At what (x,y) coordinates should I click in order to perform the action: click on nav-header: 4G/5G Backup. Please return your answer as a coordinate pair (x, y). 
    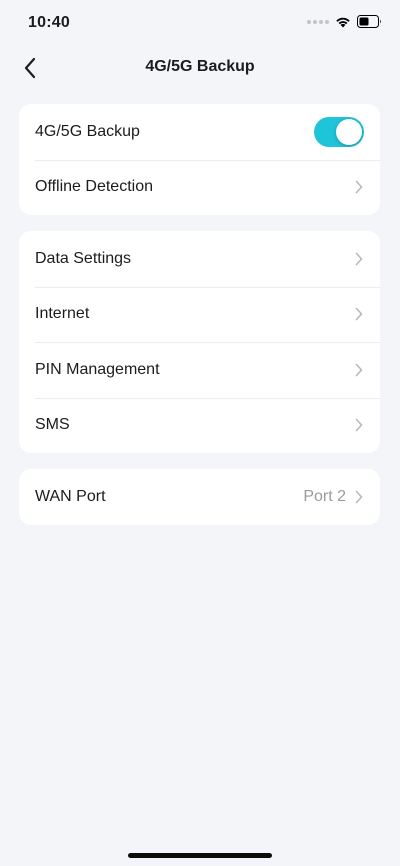
    Looking at the image, I should click on (200, 68).